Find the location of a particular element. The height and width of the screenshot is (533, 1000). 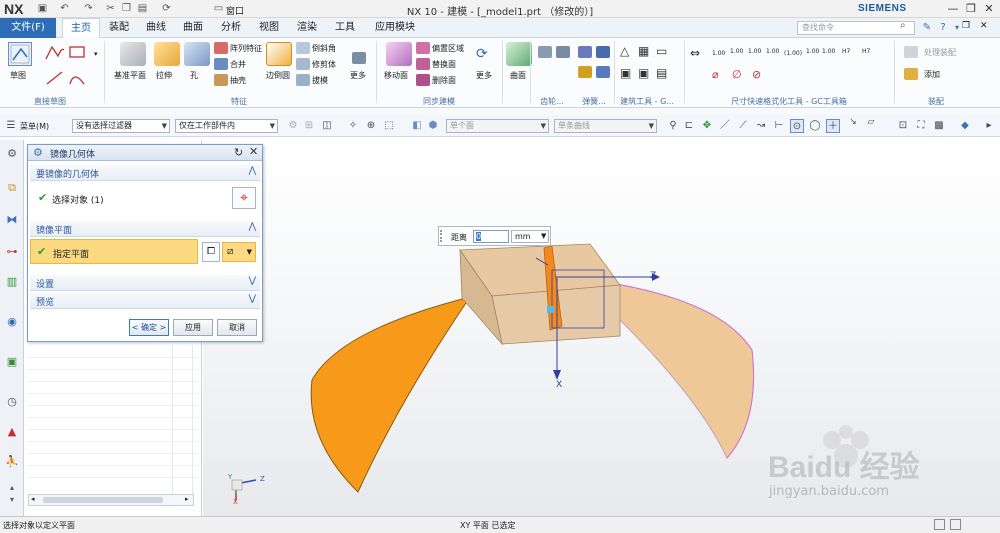

gear-icon is located at coordinates (545, 52).